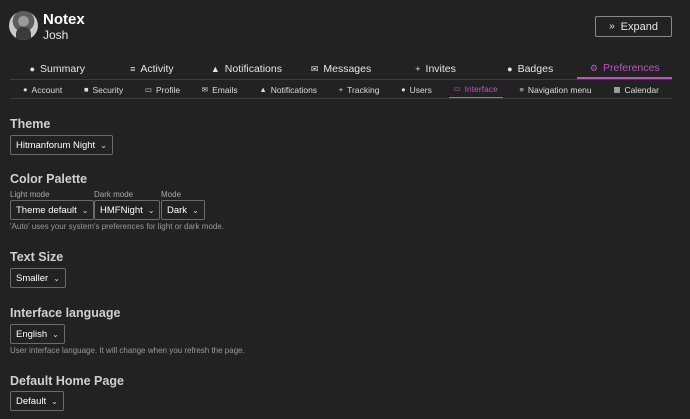 This screenshot has height=419, width=690. What do you see at coordinates (225, 89) in the screenshot?
I see `subtab-label: Emails` at bounding box center [225, 89].